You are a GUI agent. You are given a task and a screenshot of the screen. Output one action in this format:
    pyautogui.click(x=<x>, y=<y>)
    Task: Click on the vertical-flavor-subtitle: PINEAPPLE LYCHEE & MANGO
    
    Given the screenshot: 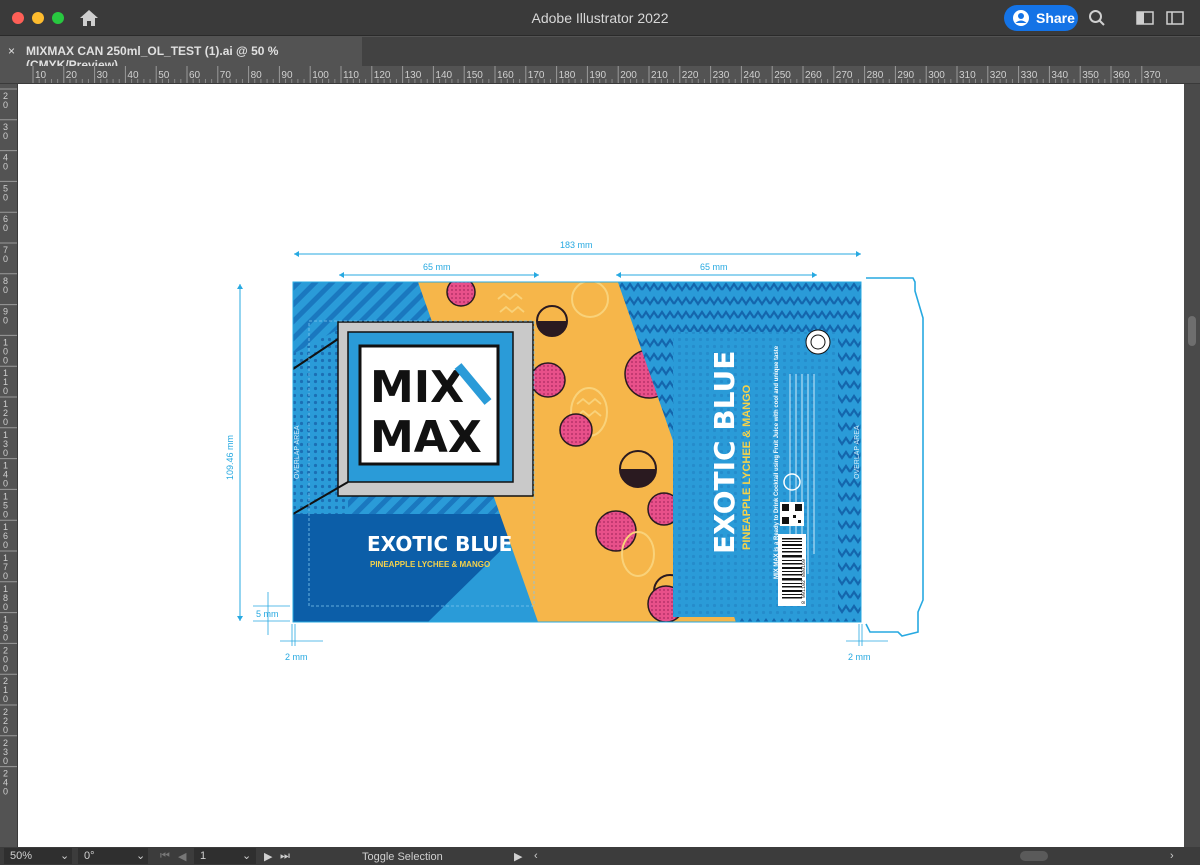 What is the action you would take?
    pyautogui.click(x=747, y=467)
    